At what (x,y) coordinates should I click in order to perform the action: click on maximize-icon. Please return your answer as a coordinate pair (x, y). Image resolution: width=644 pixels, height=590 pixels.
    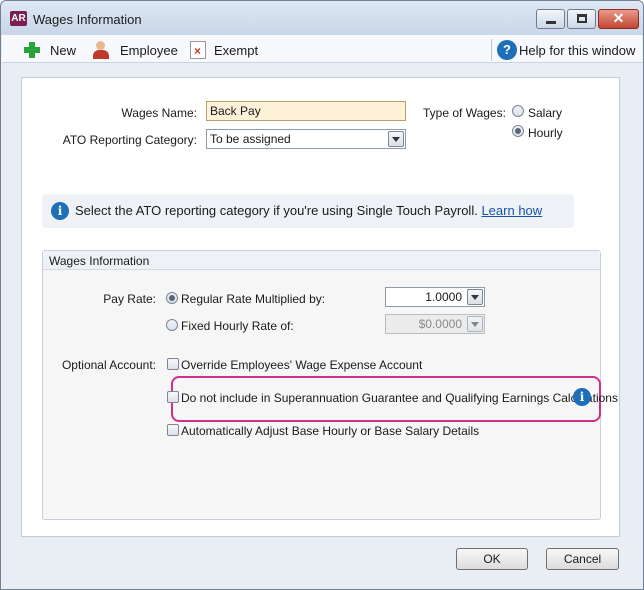
    Looking at the image, I should click on (582, 18).